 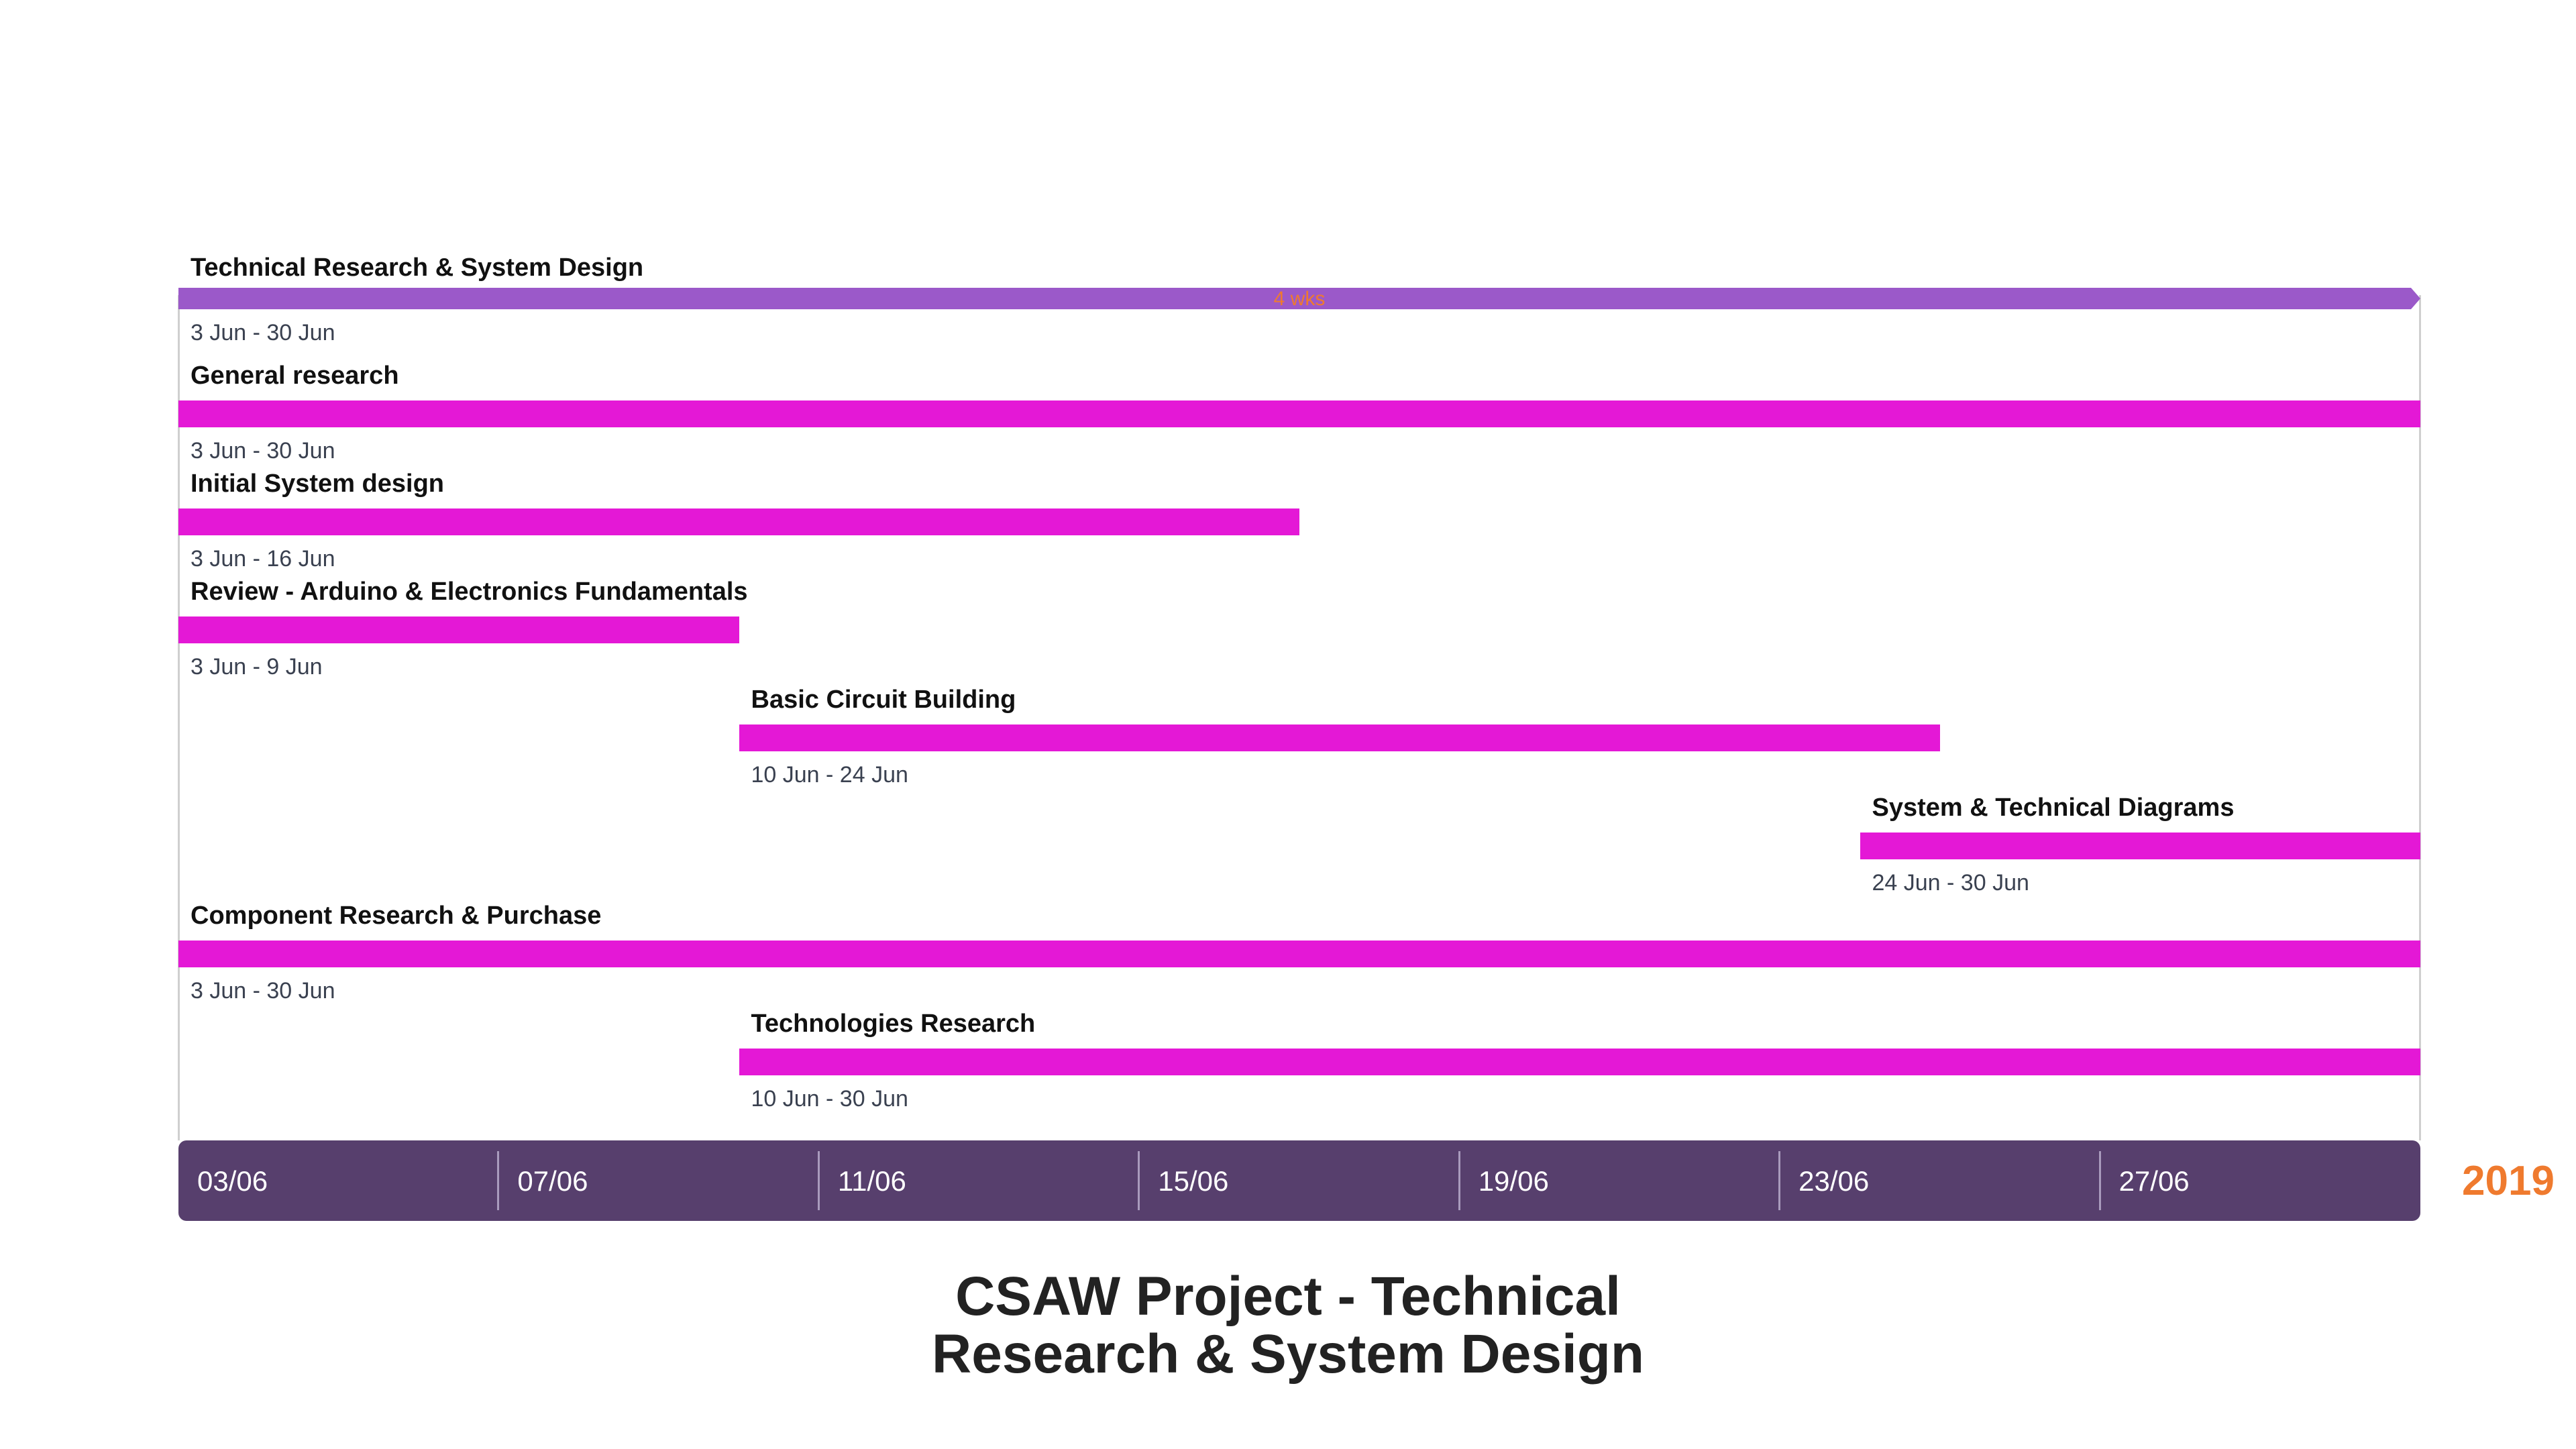 What do you see at coordinates (829, 1099) in the screenshot?
I see `task-date-range: 10 Jun - 30 Jun` at bounding box center [829, 1099].